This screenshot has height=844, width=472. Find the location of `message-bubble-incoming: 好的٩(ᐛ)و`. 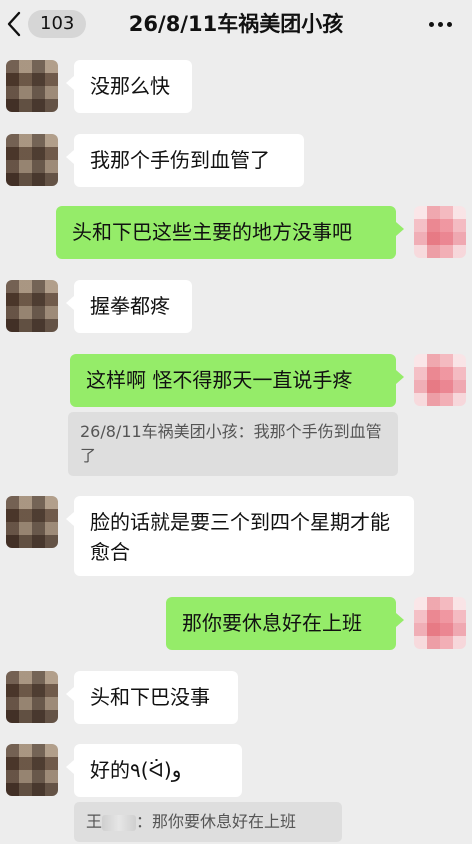

message-bubble-incoming: 好的٩(ᐛ)و is located at coordinates (154, 770).